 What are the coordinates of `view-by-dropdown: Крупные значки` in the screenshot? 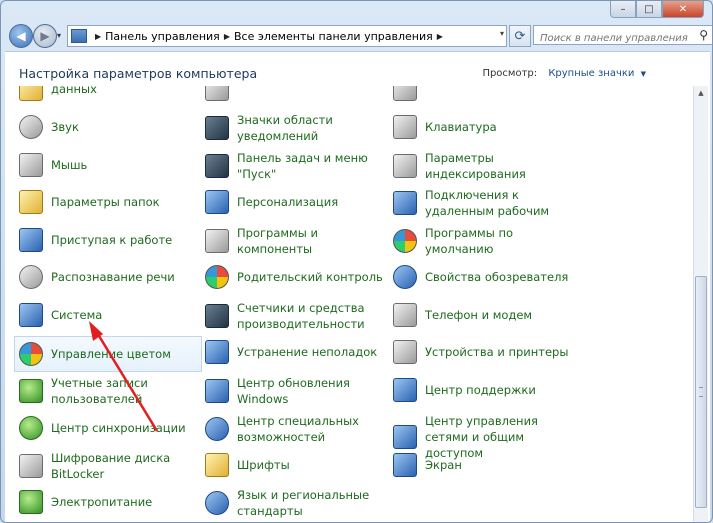 It's located at (591, 73).